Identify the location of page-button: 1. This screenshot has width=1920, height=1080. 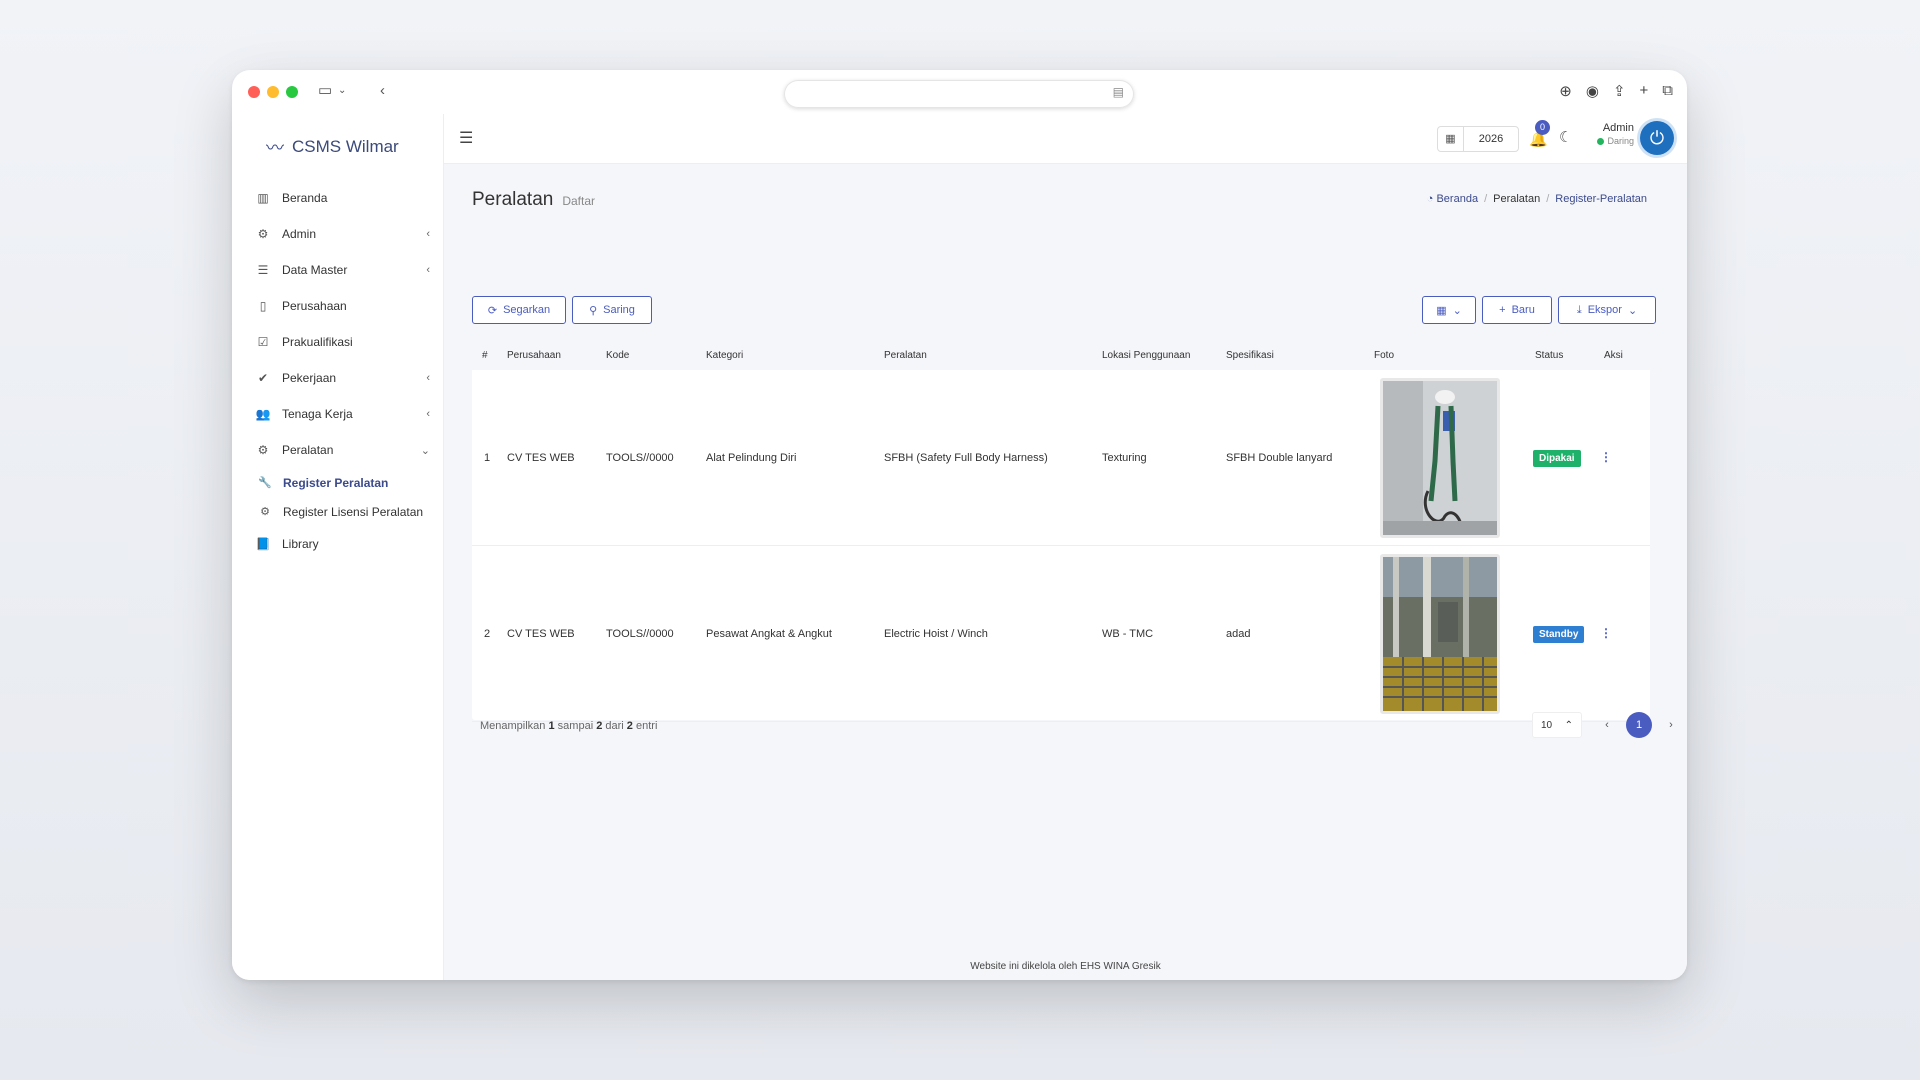
(1639, 725).